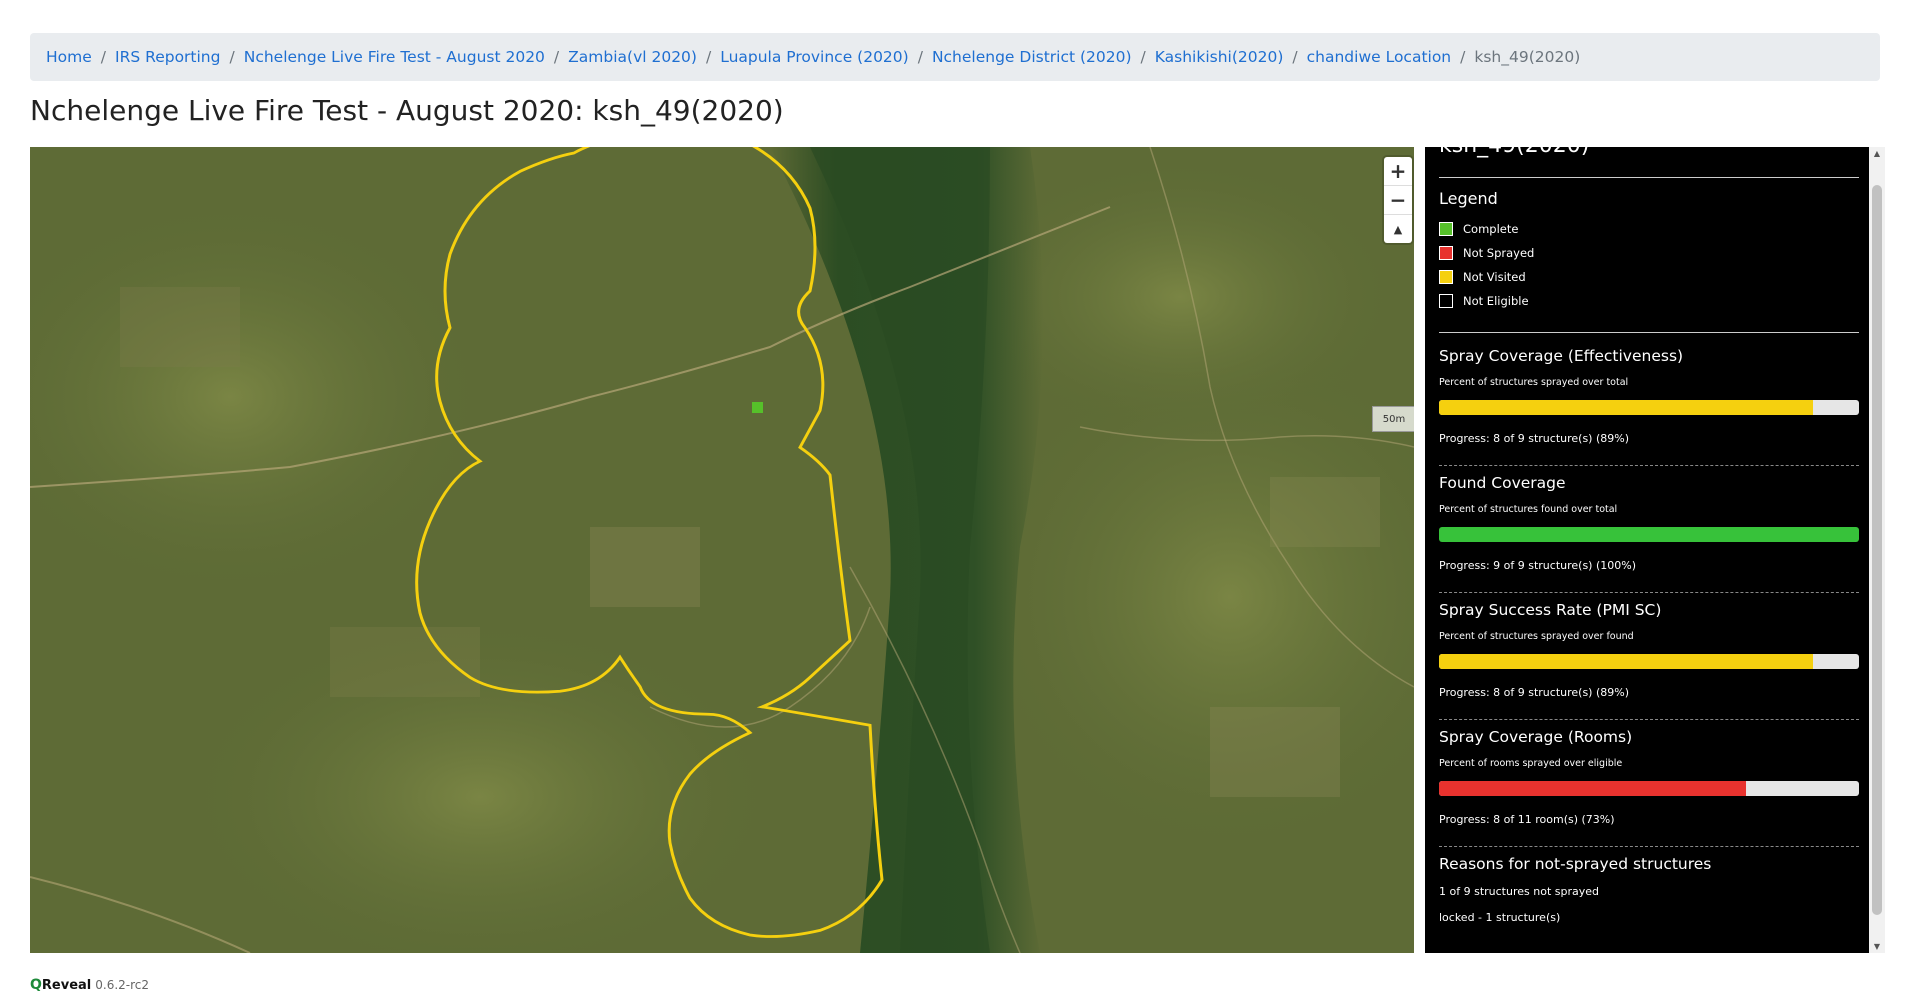  I want to click on progress-bar-spray-rooms, so click(1649, 788).